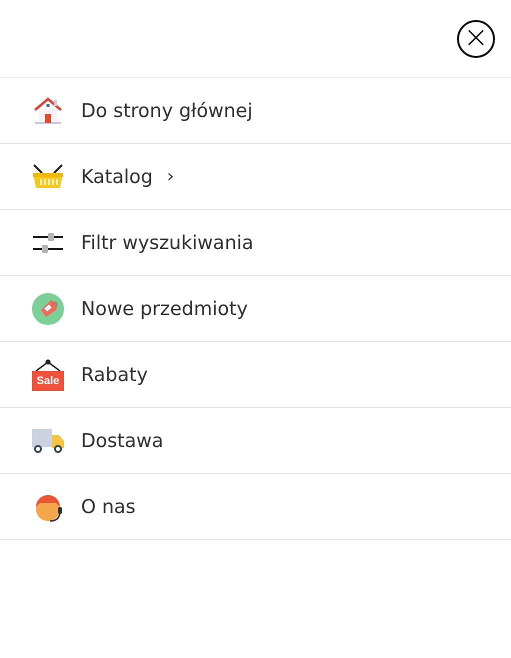 The width and height of the screenshot is (511, 658). What do you see at coordinates (255, 111) in the screenshot?
I see `menu-item: Do strony głównej` at bounding box center [255, 111].